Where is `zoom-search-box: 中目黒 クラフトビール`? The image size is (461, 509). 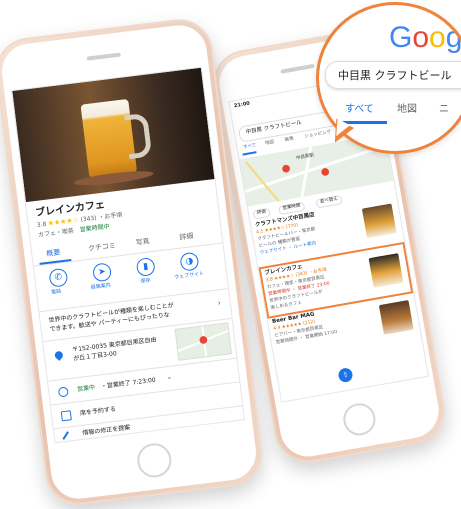 zoom-search-box: 中目黒 クラフトビール is located at coordinates (393, 75).